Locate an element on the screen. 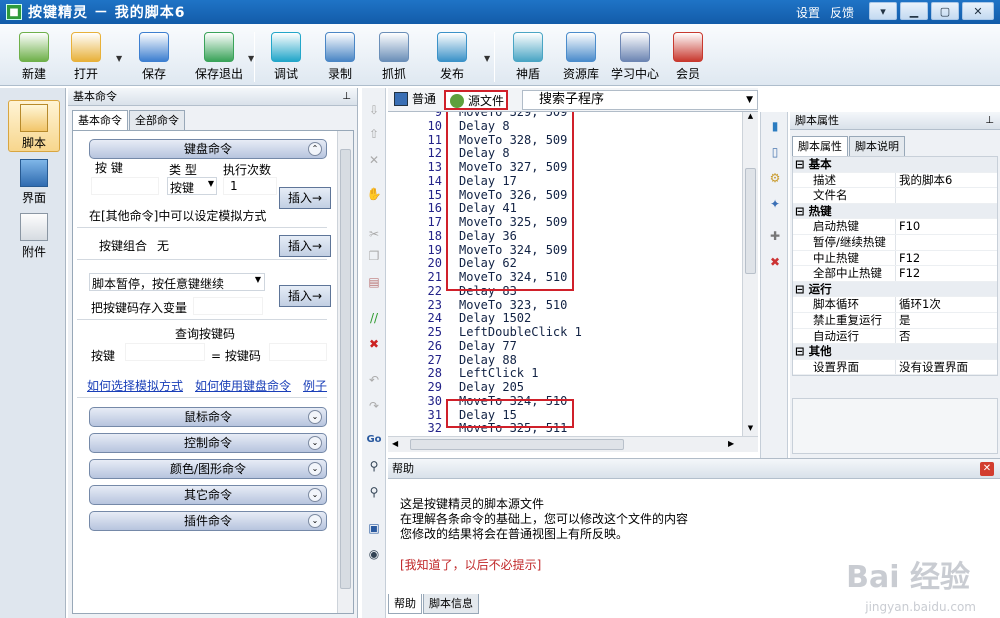 This screenshot has height=618, width=1000. toolbar-debug-button: 调试 is located at coordinates (286, 58).